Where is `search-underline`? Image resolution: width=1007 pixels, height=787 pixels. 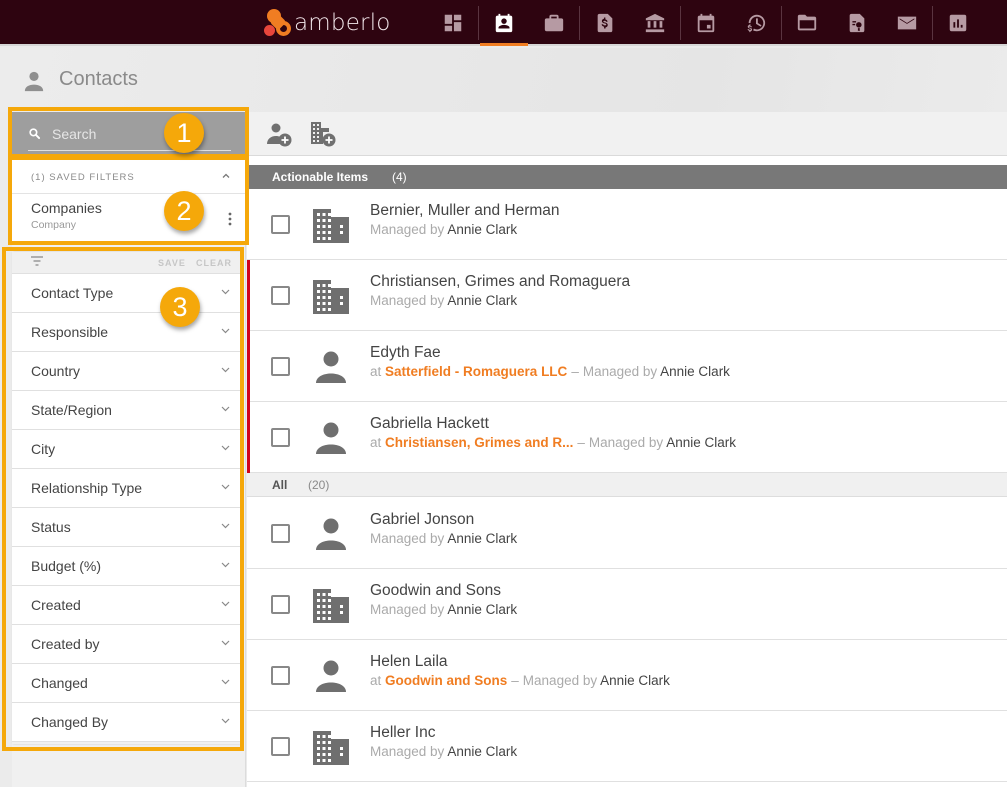 search-underline is located at coordinates (129, 150).